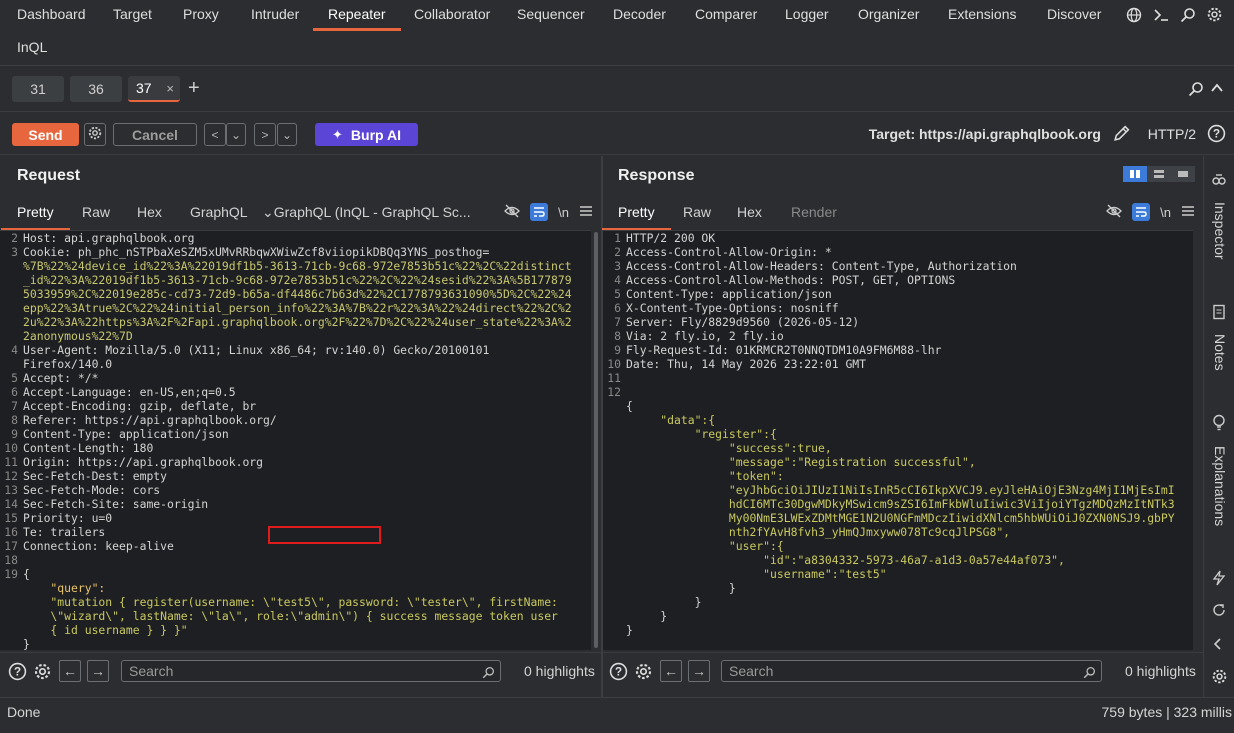 The image size is (1234, 733). Describe the element at coordinates (295, 364) in the screenshot. I see `request-line: Firefox/140.0` at that location.